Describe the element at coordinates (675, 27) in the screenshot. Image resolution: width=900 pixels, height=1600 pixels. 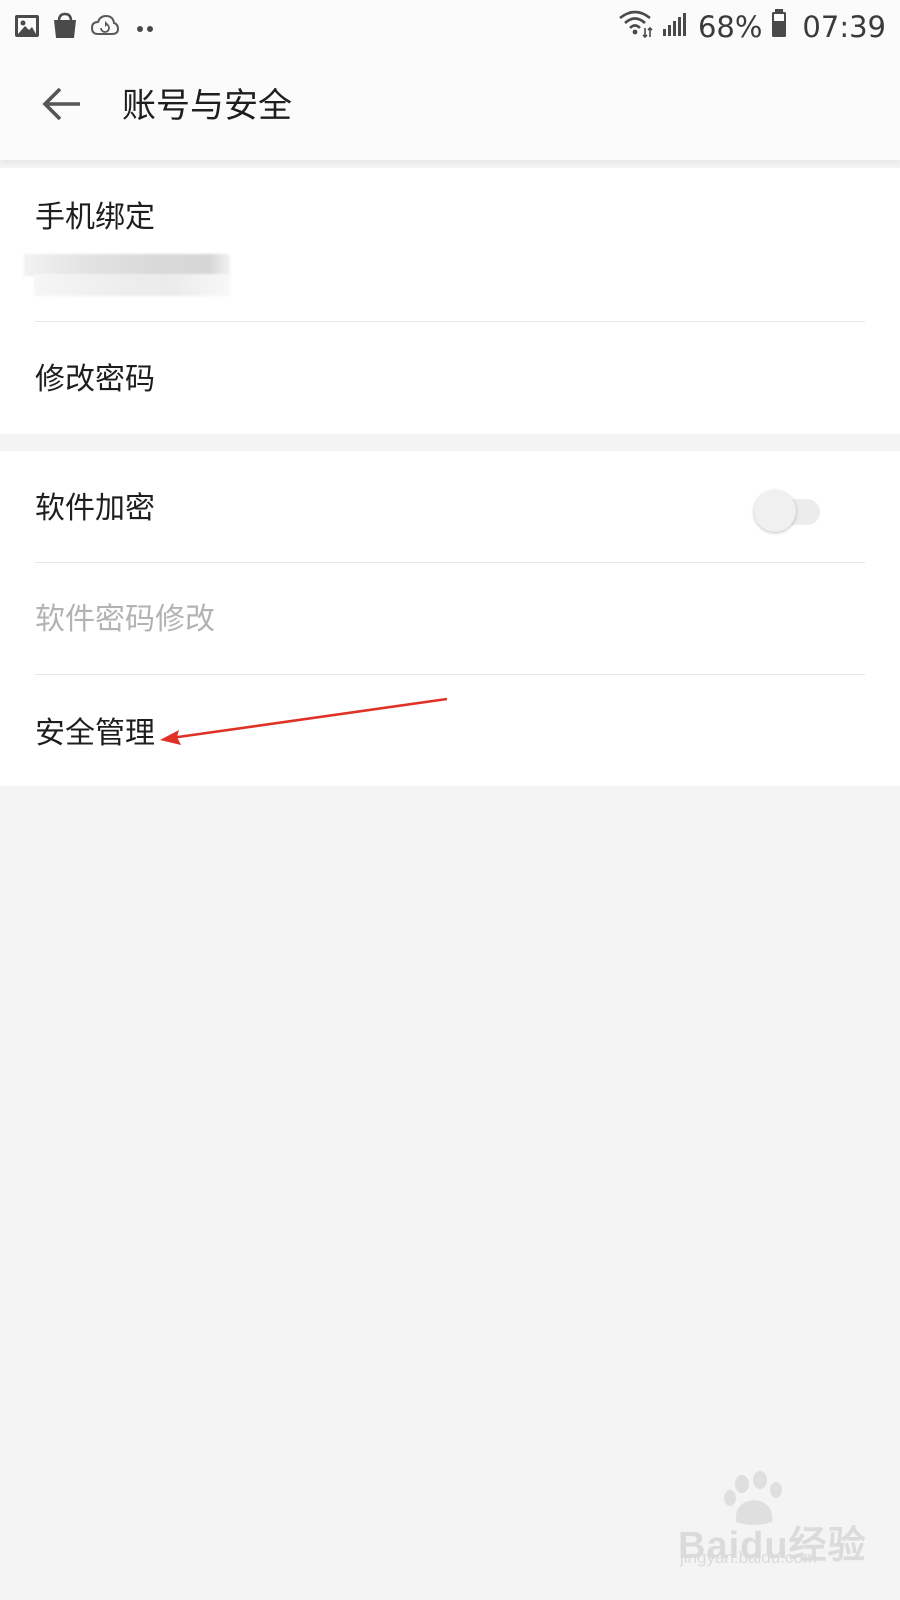
I see `signal-icon` at that location.